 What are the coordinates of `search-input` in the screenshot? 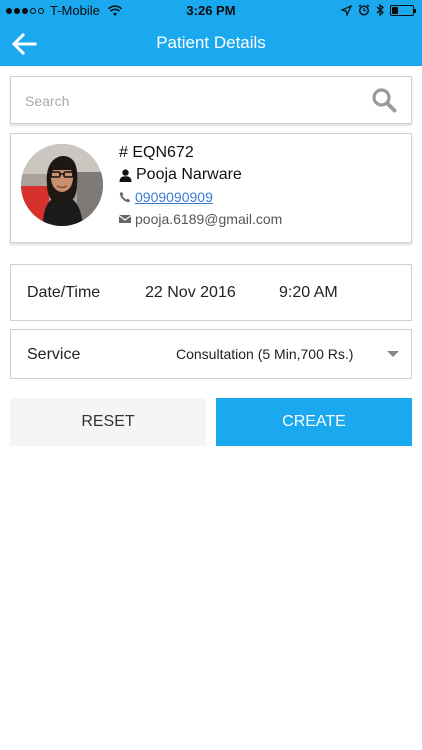 It's located at (190, 101).